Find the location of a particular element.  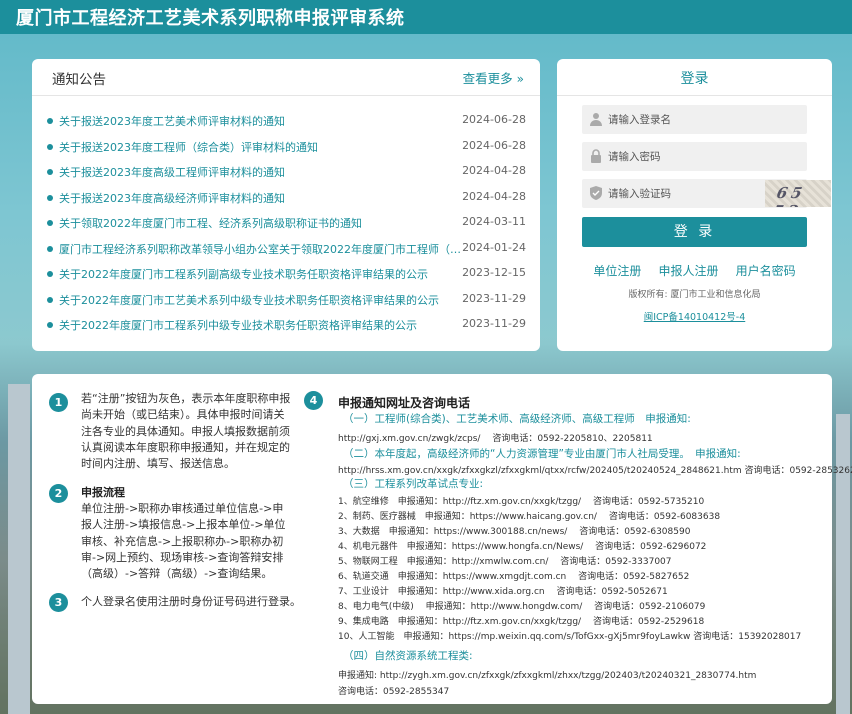

shield-icon is located at coordinates (596, 193).